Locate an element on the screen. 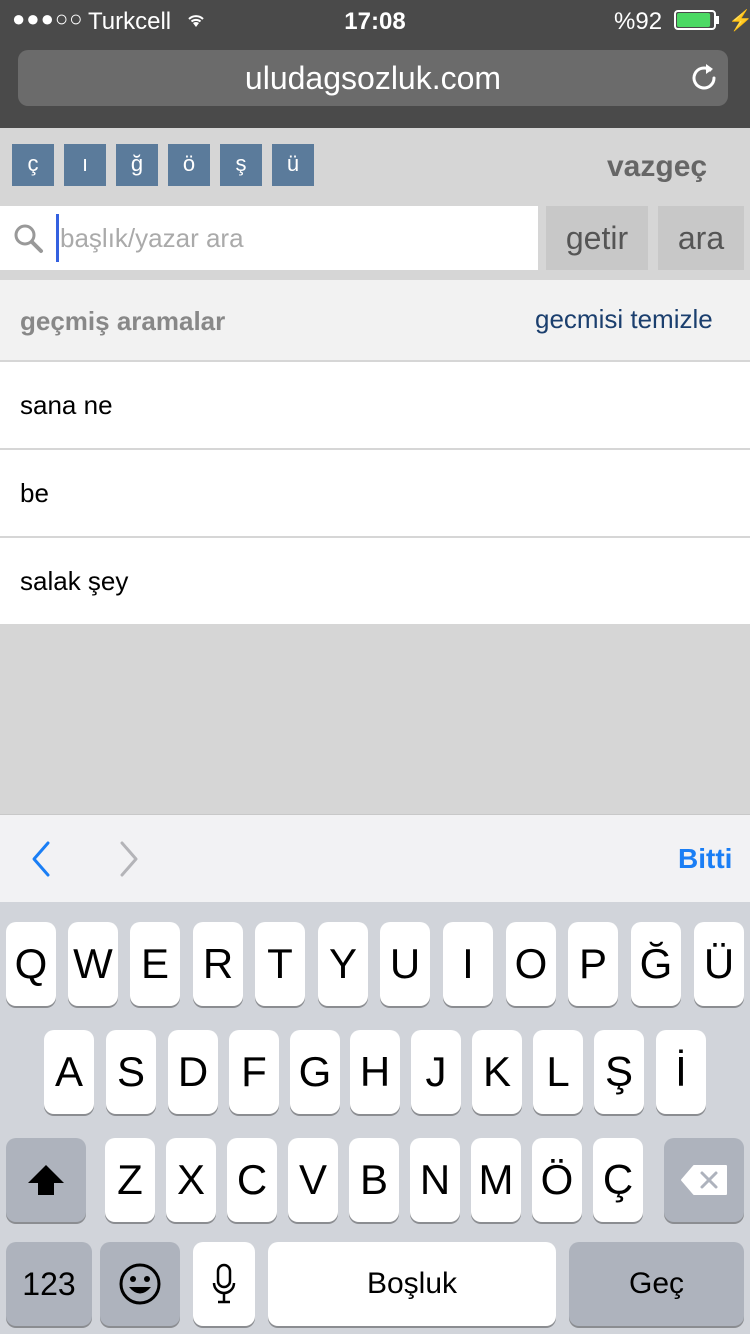  numbers-key: 123 is located at coordinates (49, 1284).